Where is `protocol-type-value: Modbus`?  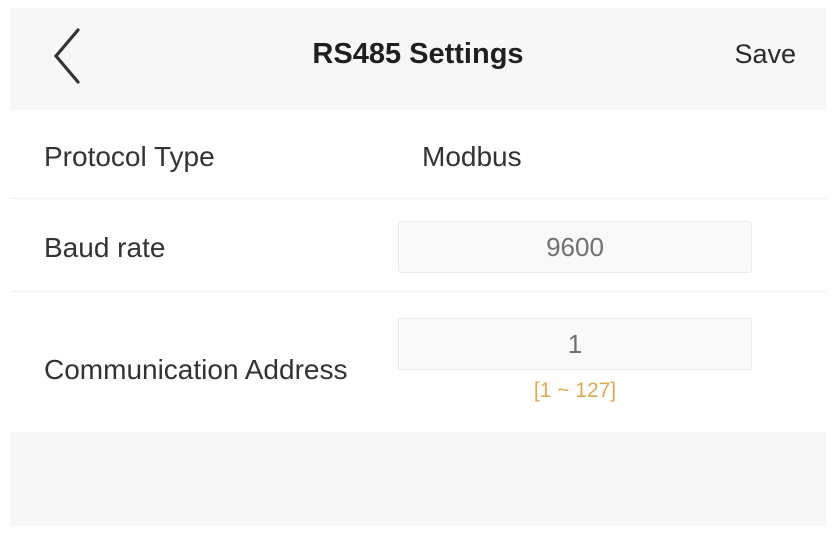
protocol-type-value: Modbus is located at coordinates (472, 156).